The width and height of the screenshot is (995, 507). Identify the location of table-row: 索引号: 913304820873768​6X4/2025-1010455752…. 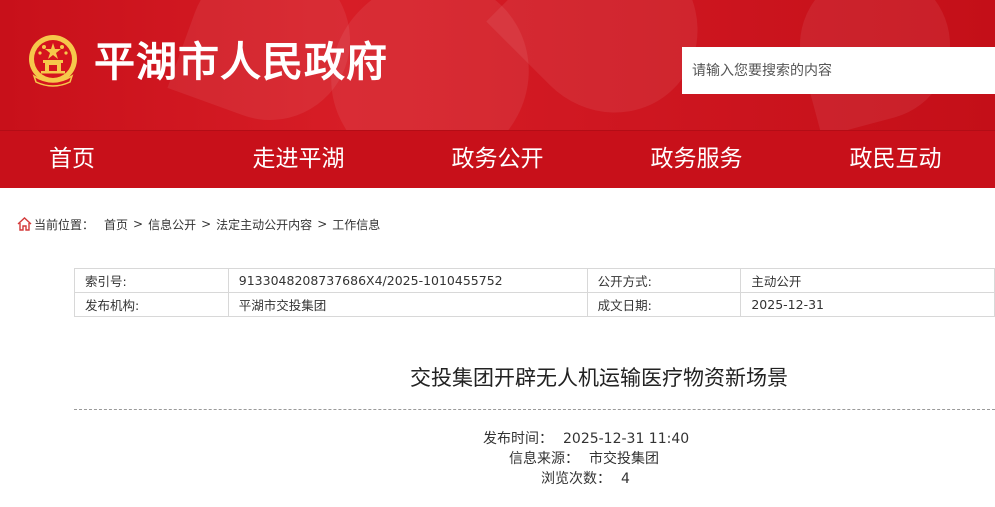
(534, 280).